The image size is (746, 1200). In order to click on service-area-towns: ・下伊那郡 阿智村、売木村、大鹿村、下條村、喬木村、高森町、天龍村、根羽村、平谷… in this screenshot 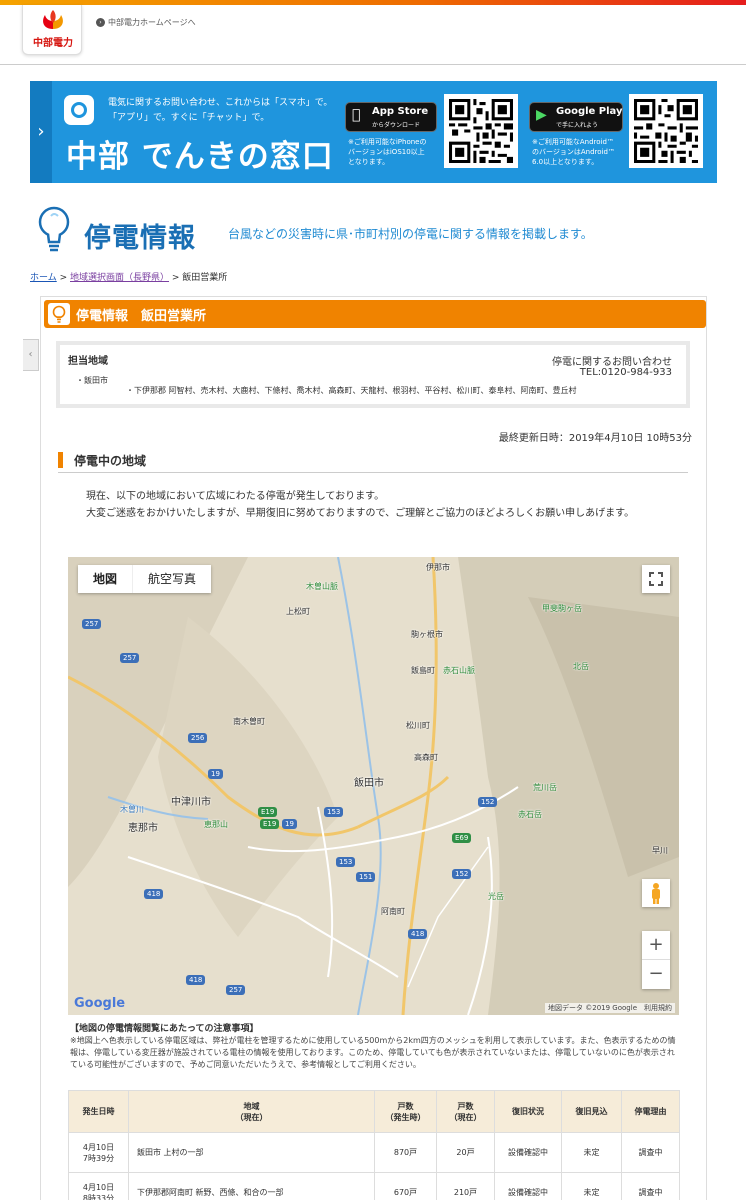, I will do `click(351, 390)`.